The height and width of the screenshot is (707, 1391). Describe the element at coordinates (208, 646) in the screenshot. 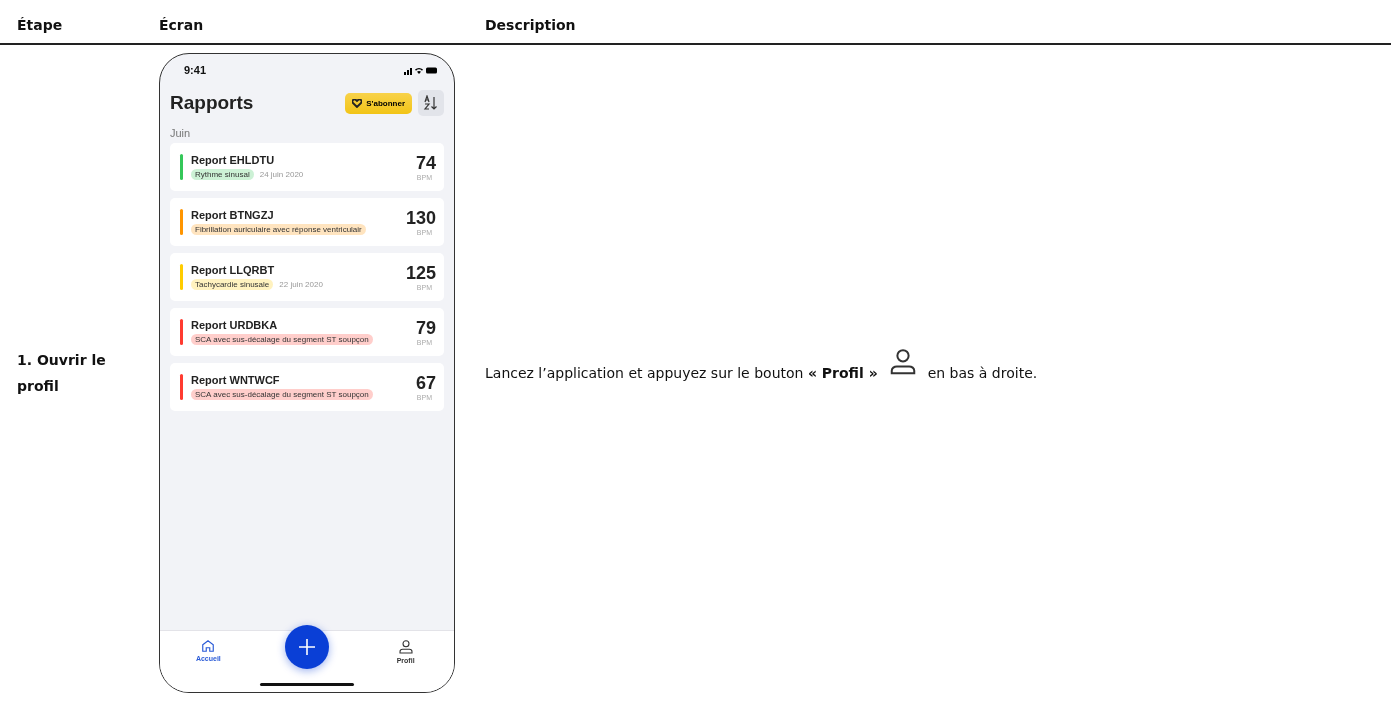

I see `home-icon` at that location.